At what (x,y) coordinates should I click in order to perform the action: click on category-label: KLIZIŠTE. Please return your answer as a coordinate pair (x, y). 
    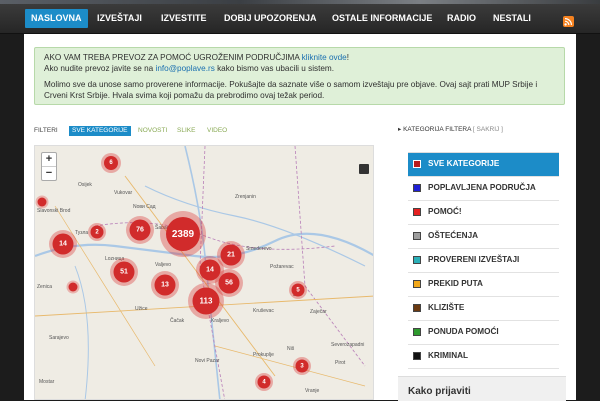
    Looking at the image, I should click on (446, 307).